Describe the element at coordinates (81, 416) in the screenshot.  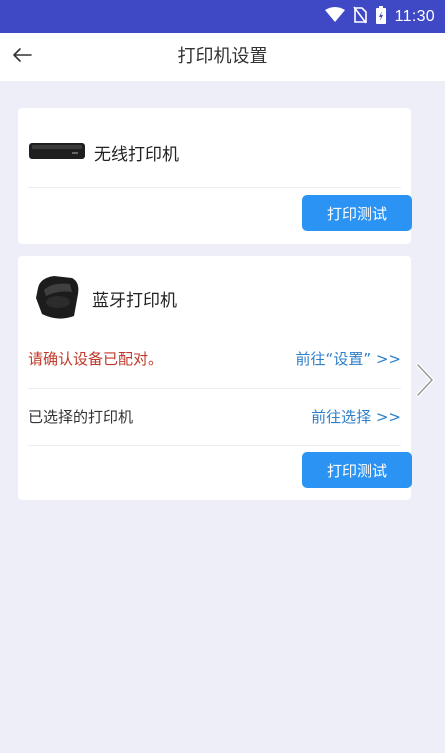
I see `selected-printer-label: 已选择的打印机` at that location.